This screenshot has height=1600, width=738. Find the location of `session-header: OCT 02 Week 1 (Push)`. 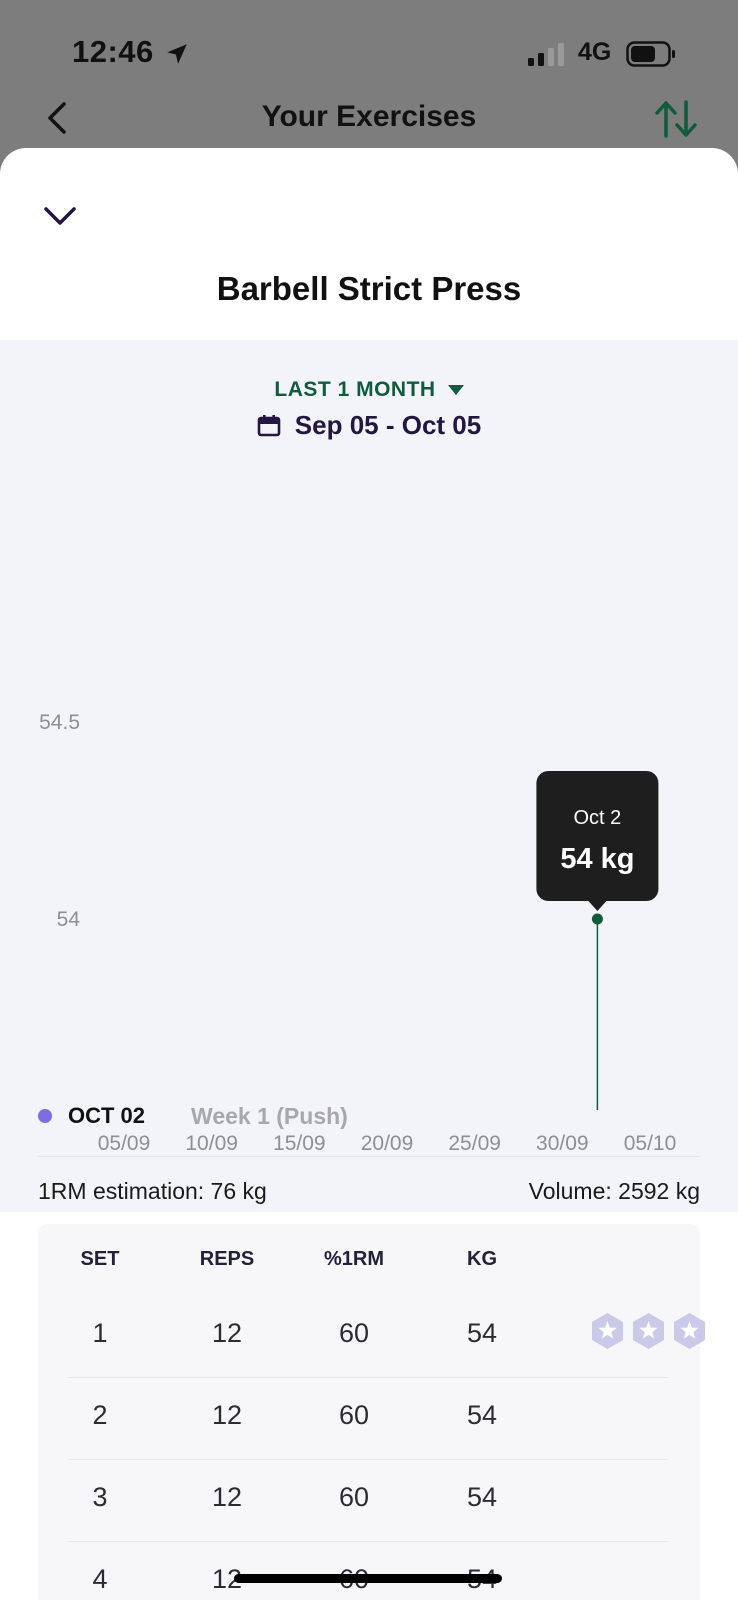

session-header: OCT 02 Week 1 (Push) is located at coordinates (369, 1116).